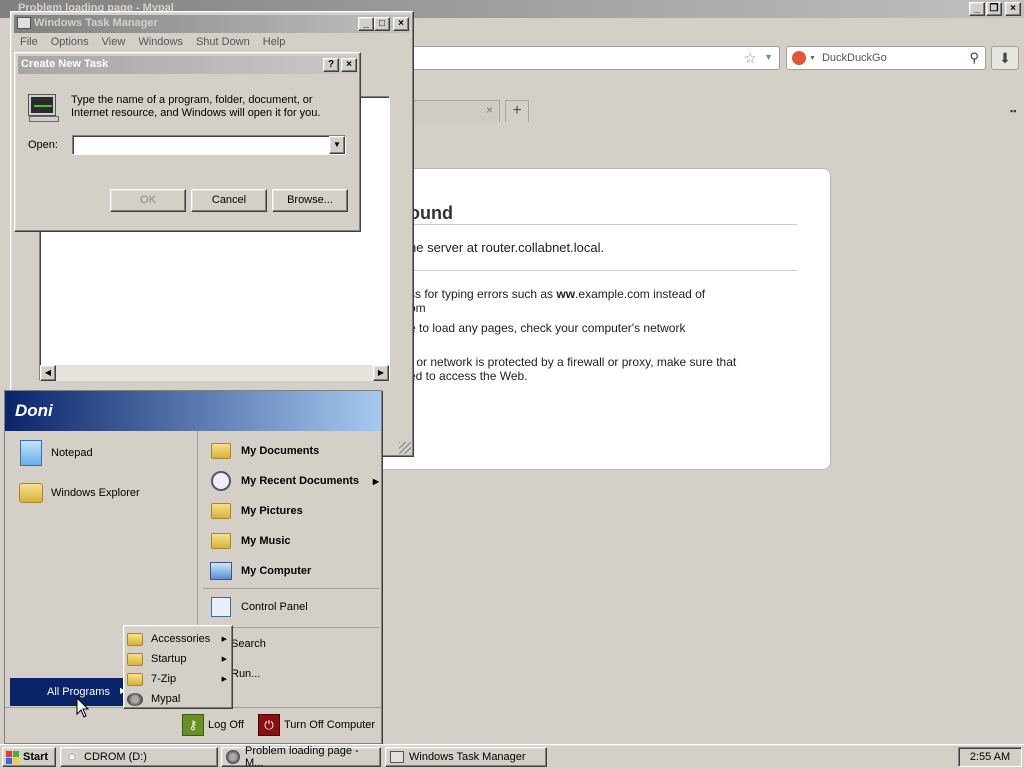  I want to click on browser-restore-button: ❐, so click(994, 9).